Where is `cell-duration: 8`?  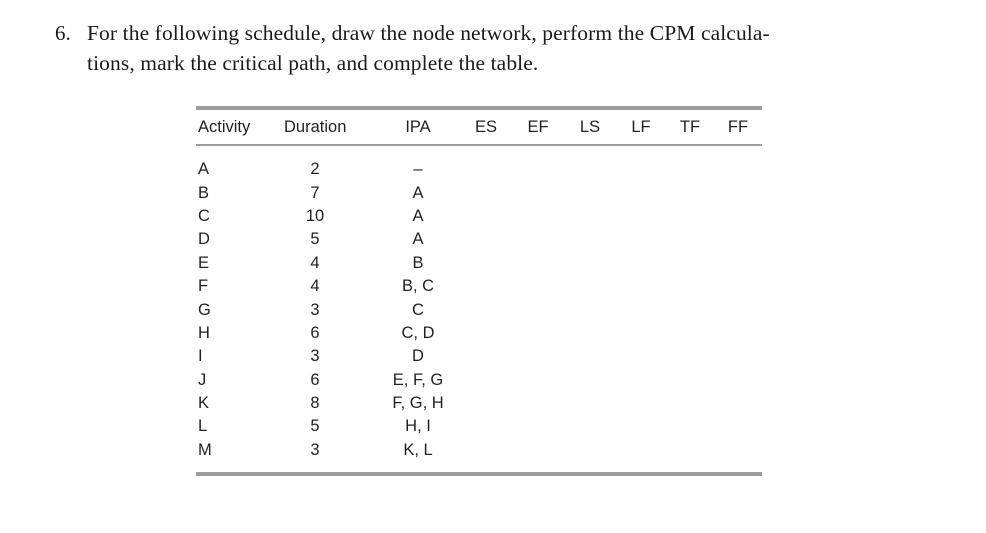
cell-duration: 8 is located at coordinates (315, 403).